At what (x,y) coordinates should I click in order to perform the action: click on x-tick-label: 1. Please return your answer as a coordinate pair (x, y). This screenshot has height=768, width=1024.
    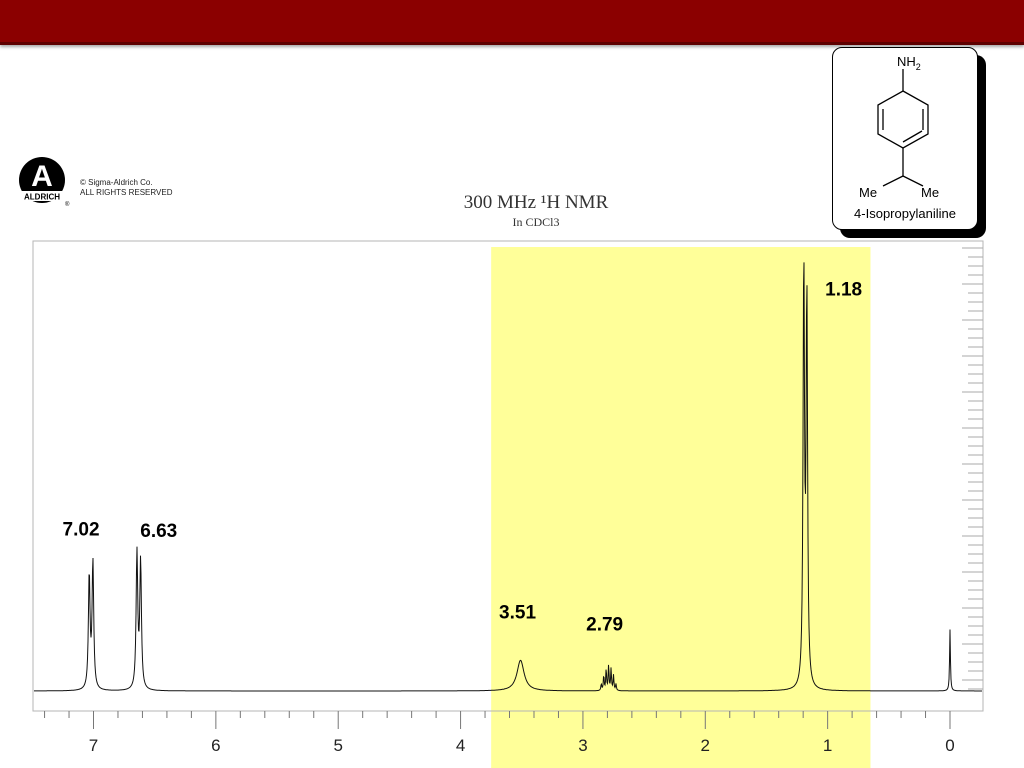
    Looking at the image, I should click on (827, 745).